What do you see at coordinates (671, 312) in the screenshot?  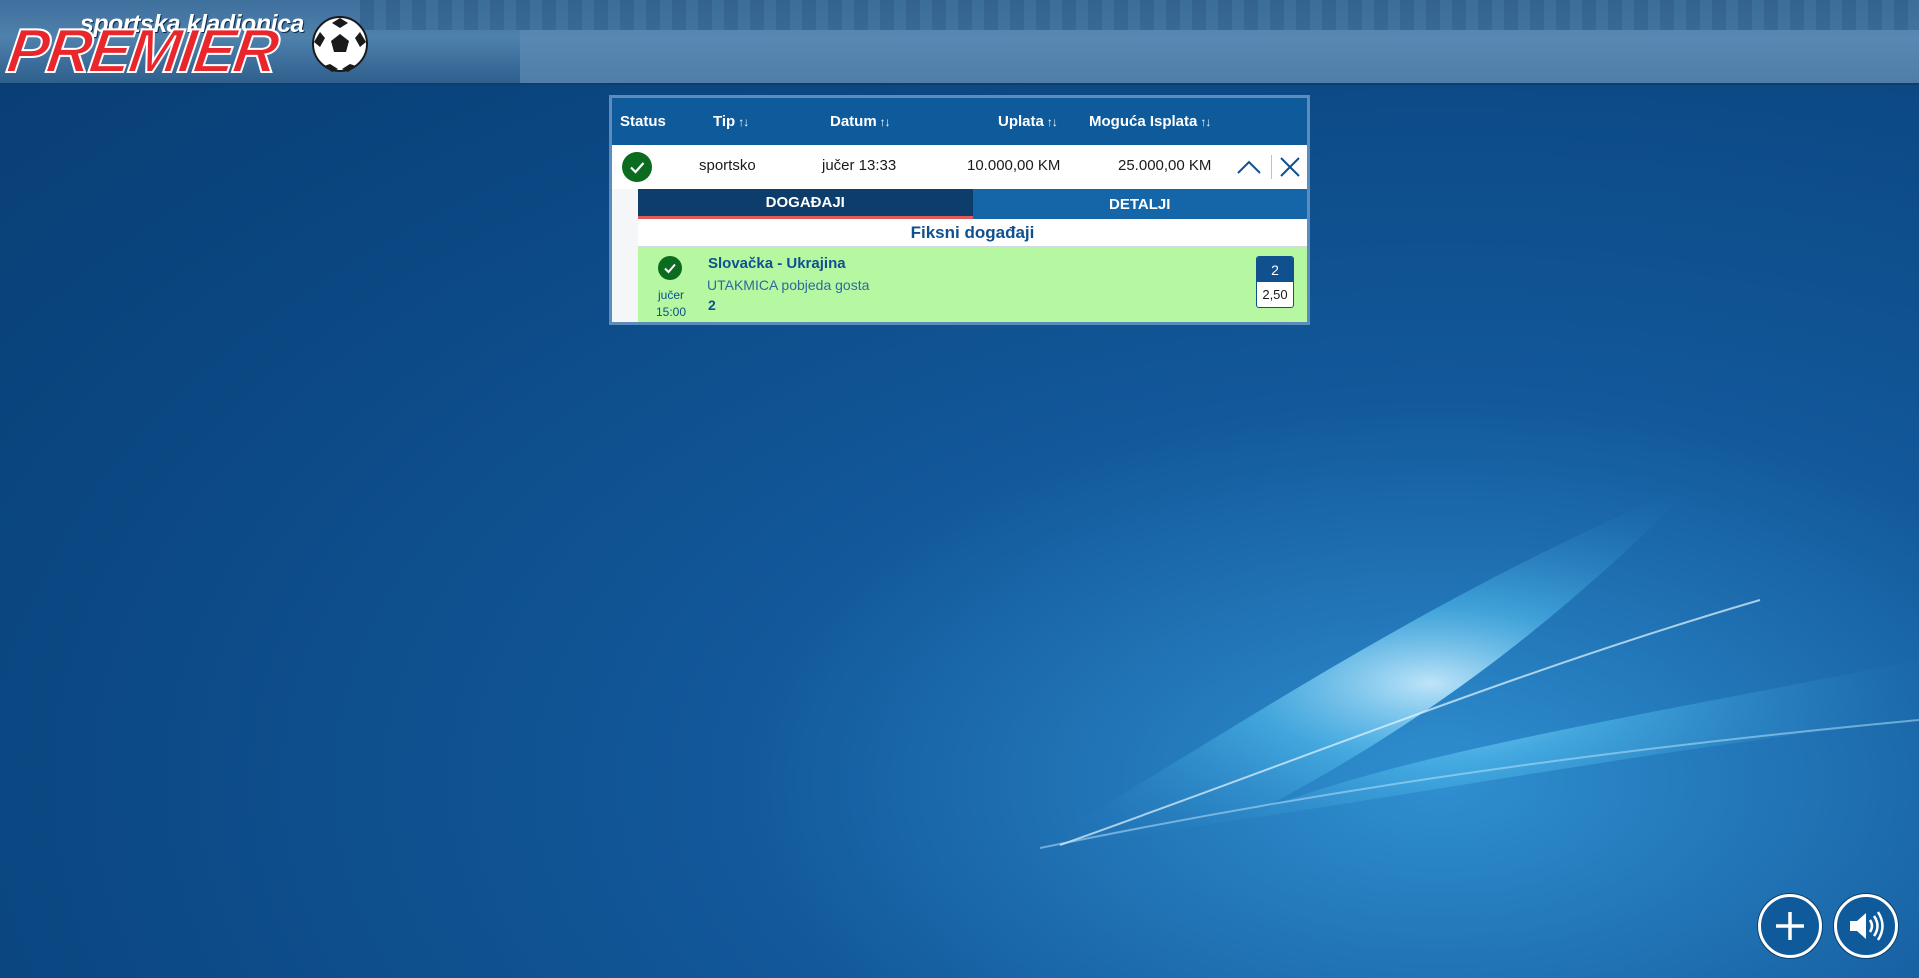 I see `event-hour: 15:00` at bounding box center [671, 312].